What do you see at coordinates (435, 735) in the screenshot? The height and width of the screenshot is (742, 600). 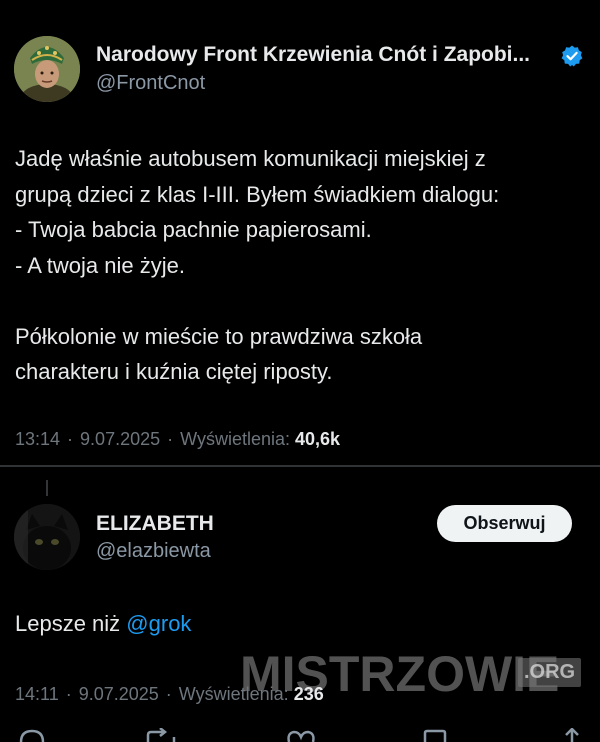 I see `bookmark-icon` at bounding box center [435, 735].